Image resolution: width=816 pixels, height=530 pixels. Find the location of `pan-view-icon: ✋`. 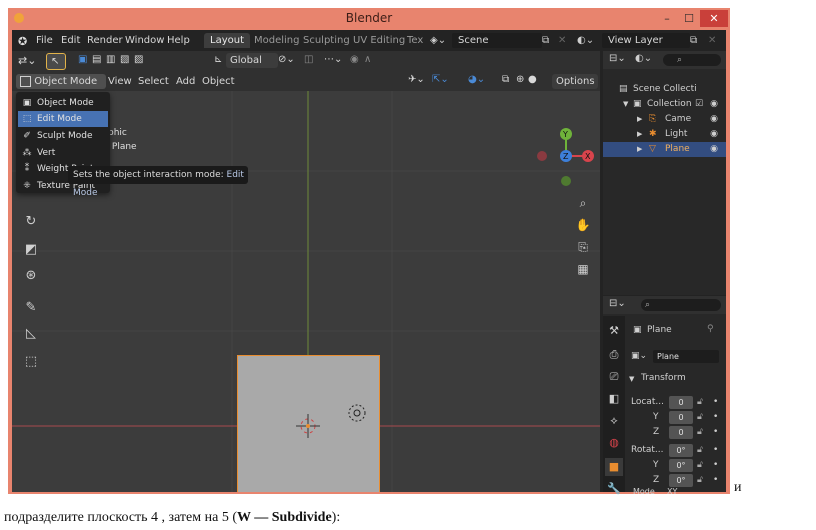

pan-view-icon: ✋ is located at coordinates (583, 225).